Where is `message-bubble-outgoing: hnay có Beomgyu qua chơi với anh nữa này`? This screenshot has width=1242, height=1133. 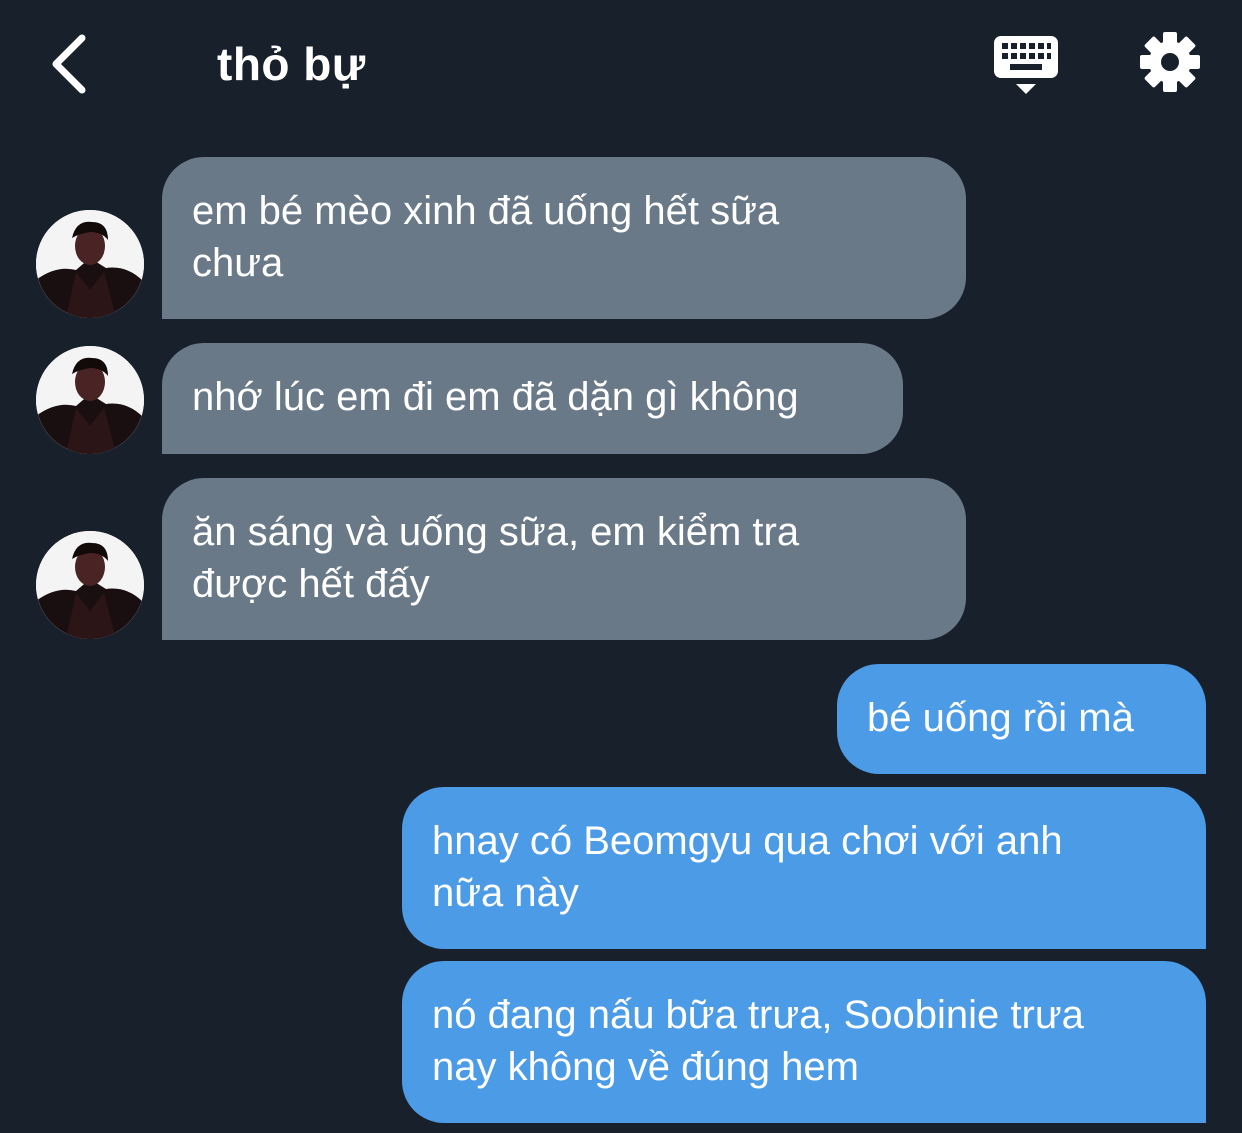 message-bubble-outgoing: hnay có Beomgyu qua chơi với anh nữa này is located at coordinates (804, 868).